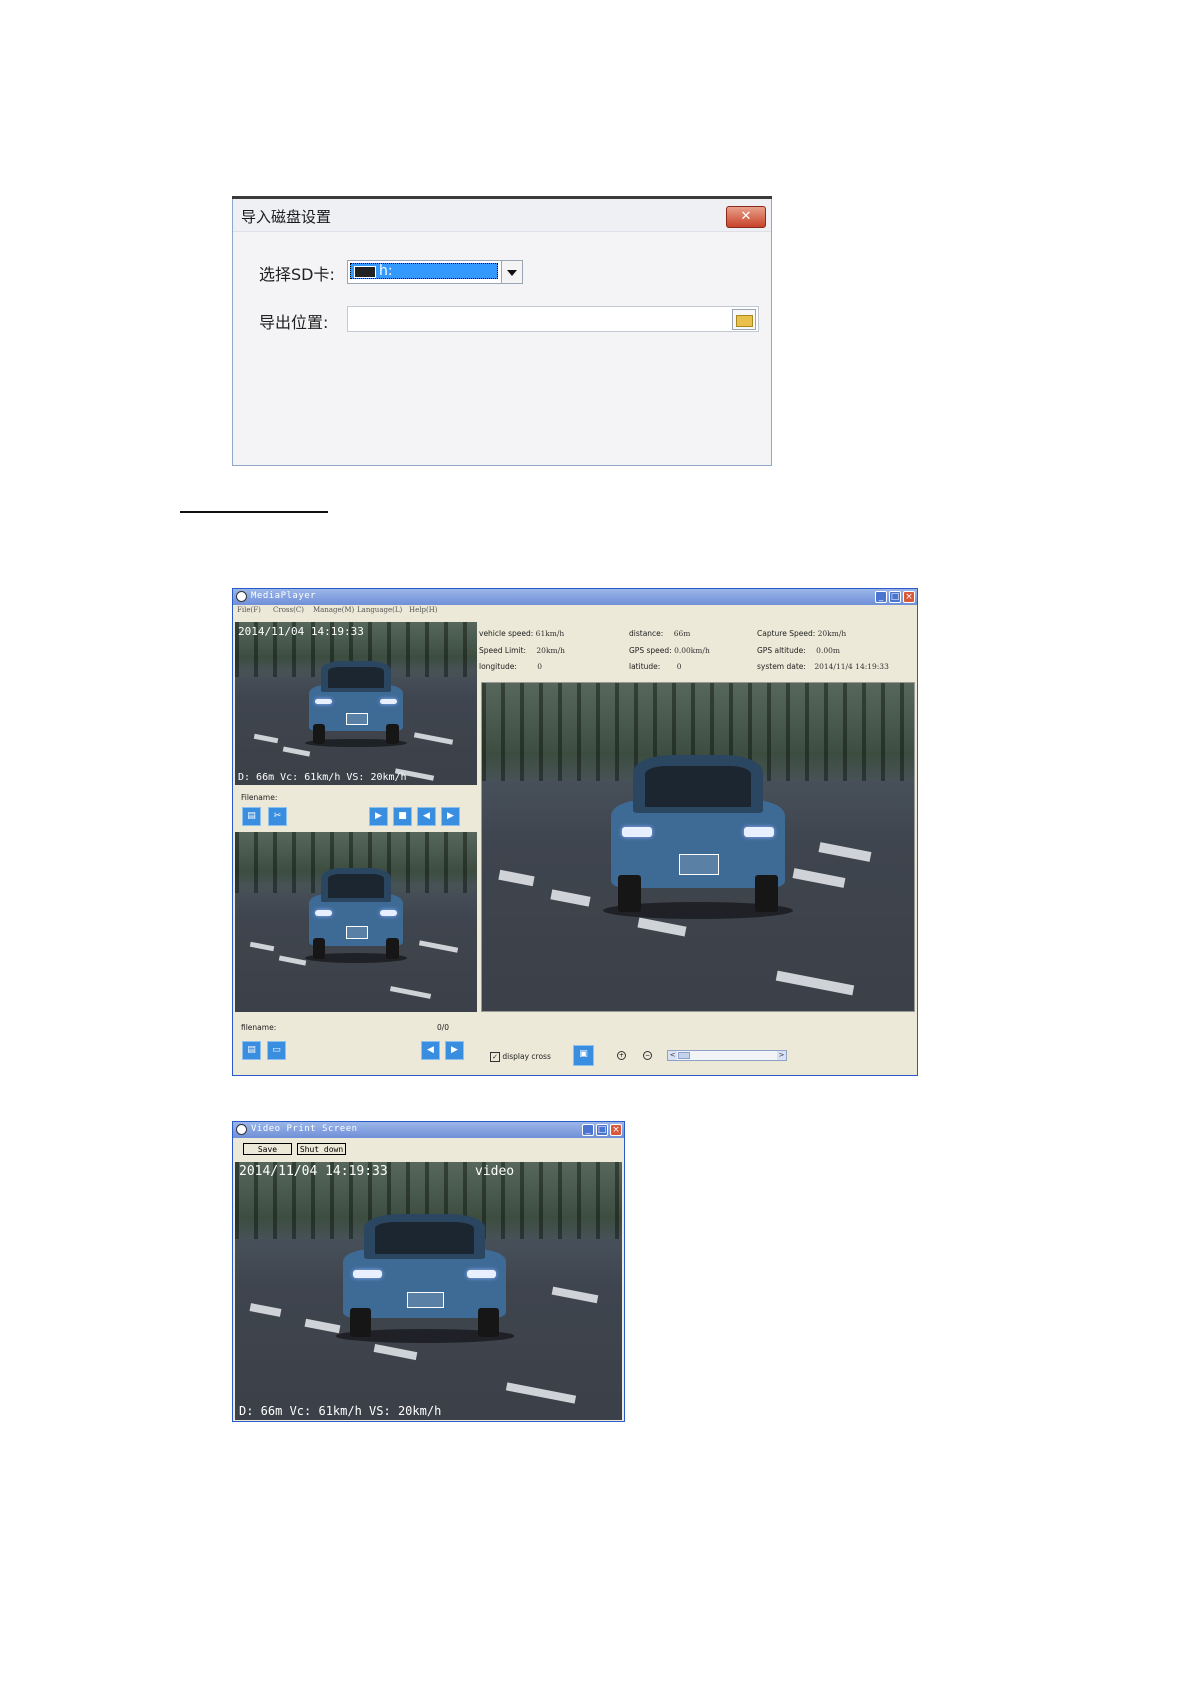 This screenshot has height=1684, width=1191. What do you see at coordinates (259, 1027) in the screenshot?
I see `filename-label: filename:` at bounding box center [259, 1027].